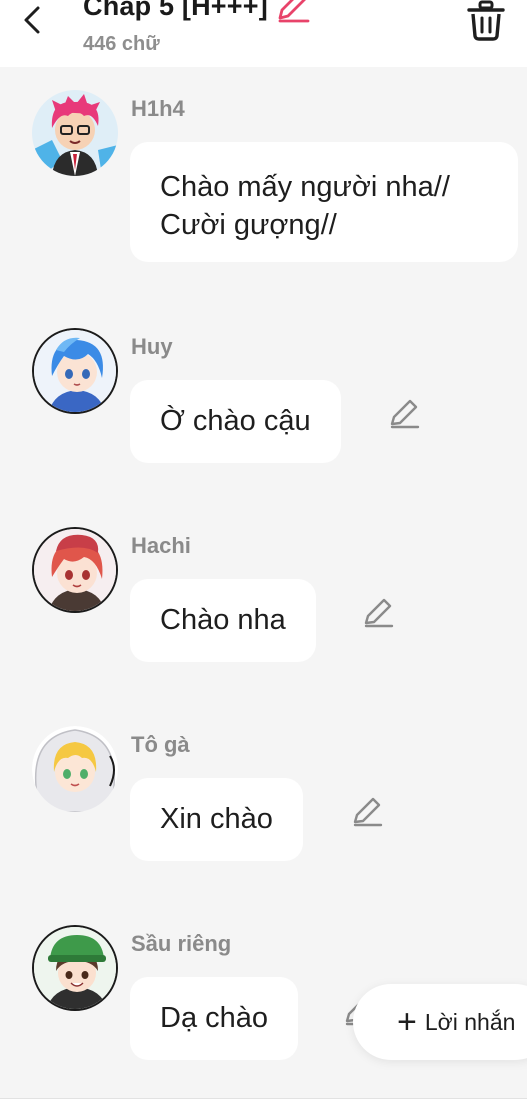 The height and width of the screenshot is (1113, 527). Describe the element at coordinates (75, 769) in the screenshot. I see `avatar-to-ga` at that location.